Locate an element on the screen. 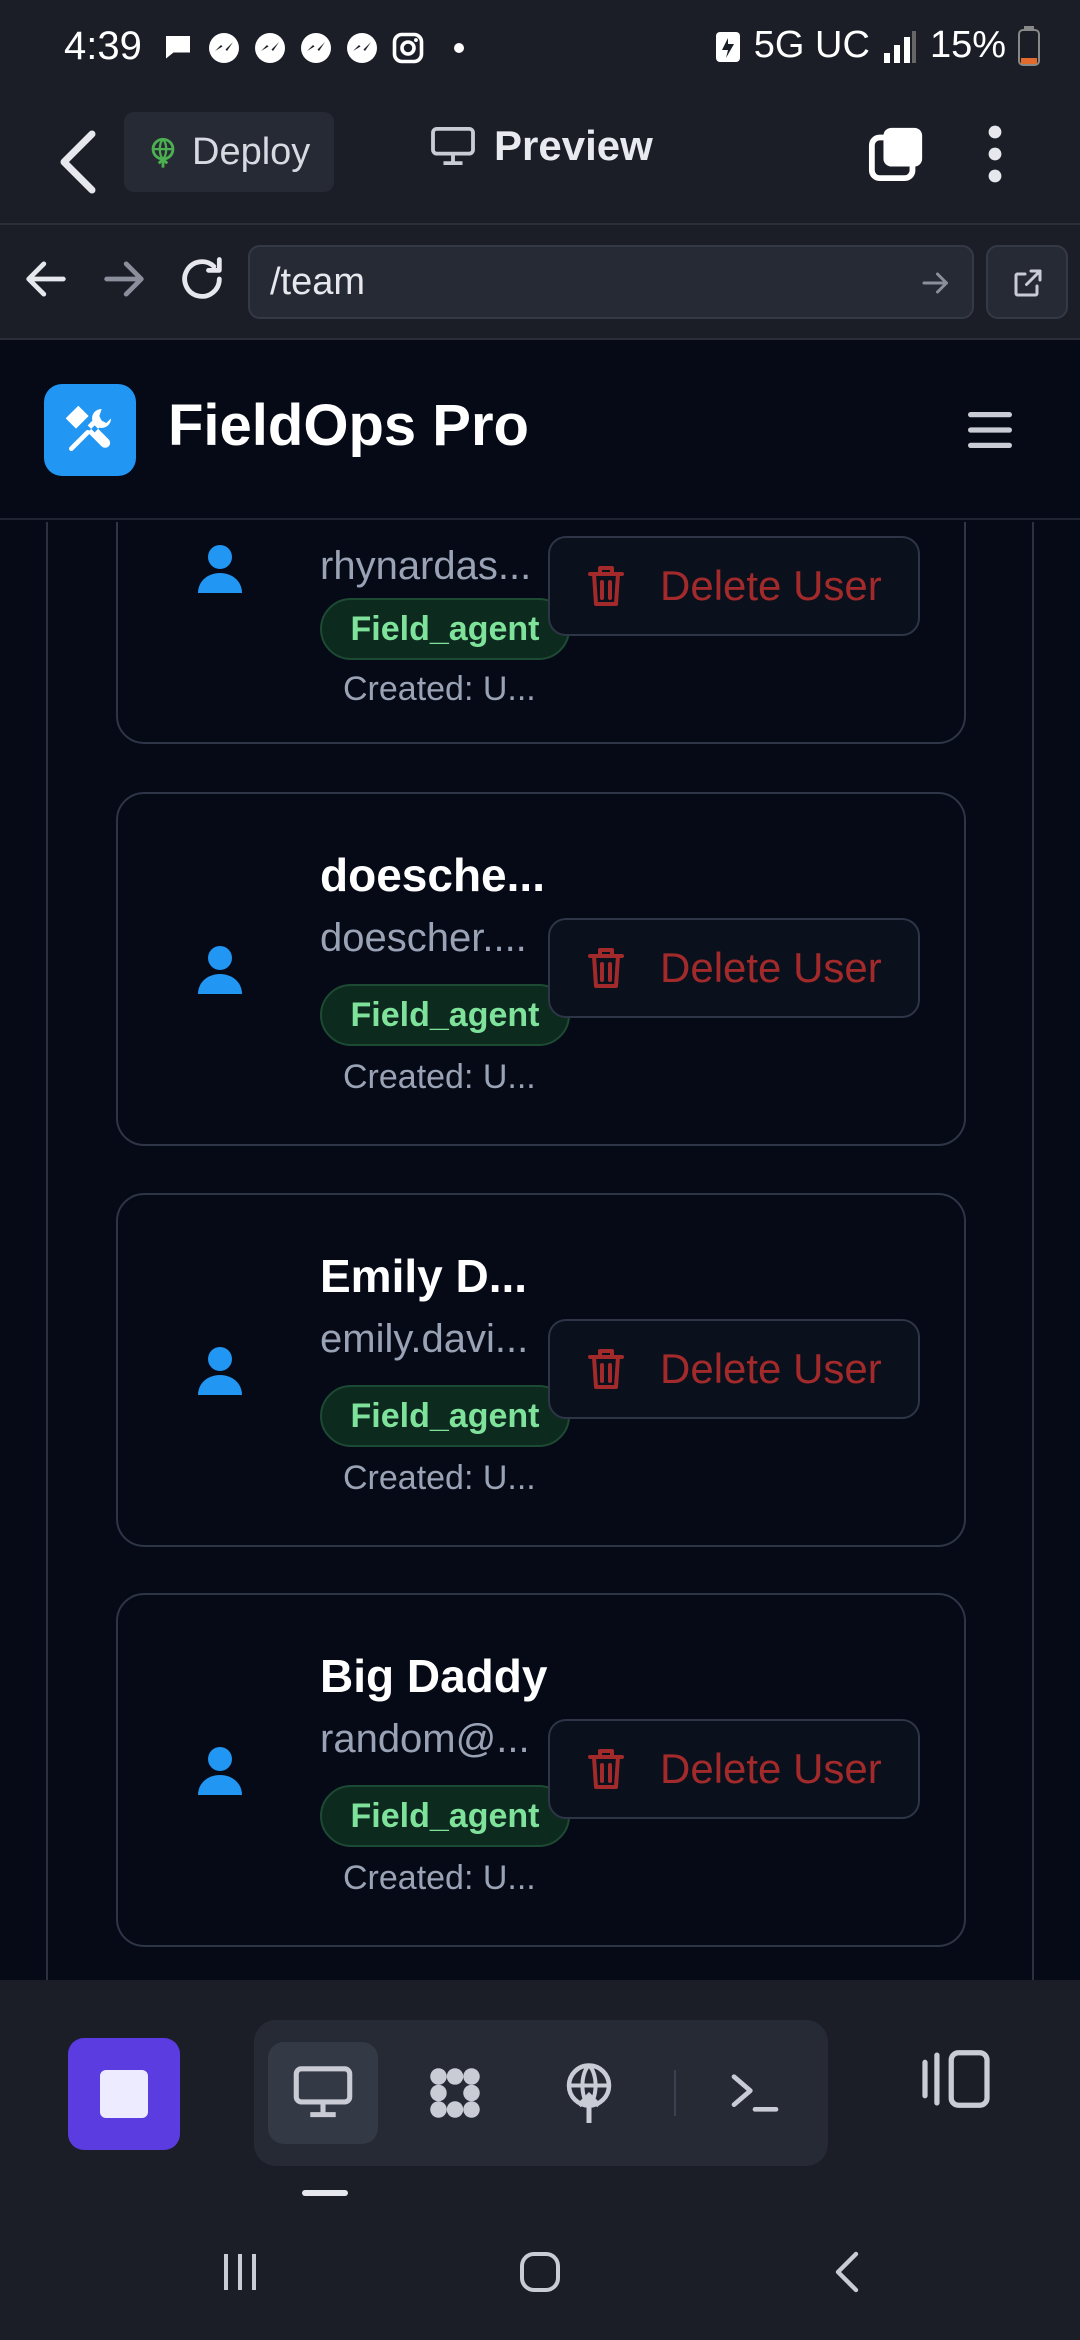  stop-button is located at coordinates (124, 2094).